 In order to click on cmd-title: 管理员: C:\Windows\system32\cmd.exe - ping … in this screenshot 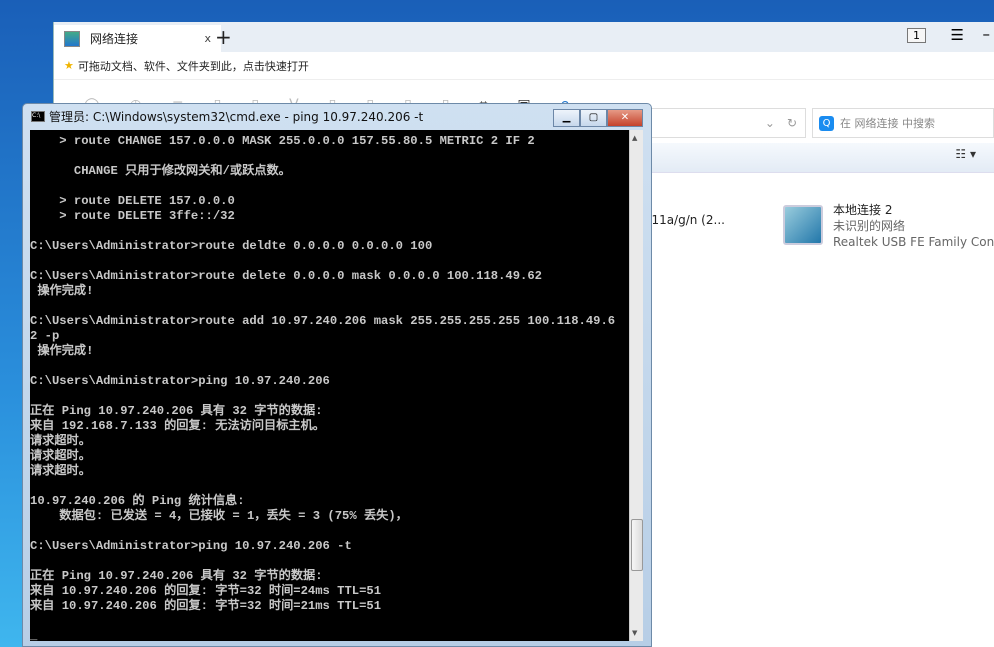, I will do `click(236, 117)`.